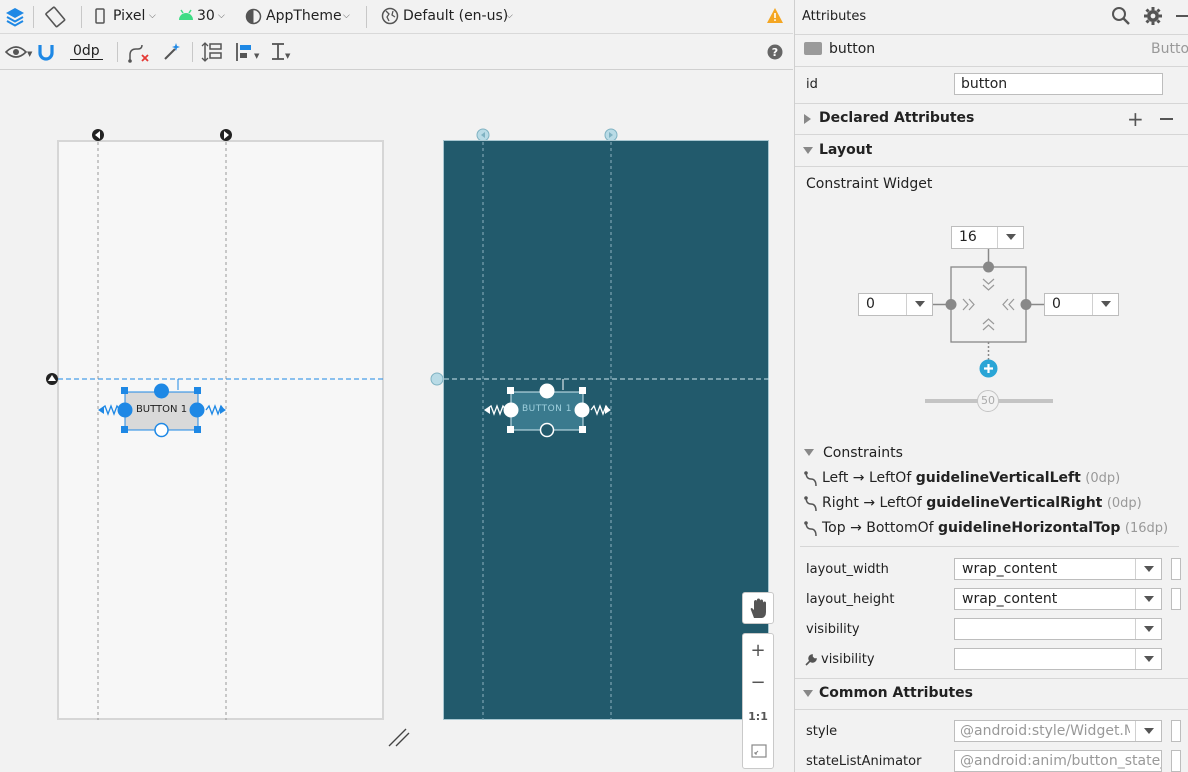 The height and width of the screenshot is (772, 1188). What do you see at coordinates (206, 16) in the screenshot?
I see `api-level-selector: 30` at bounding box center [206, 16].